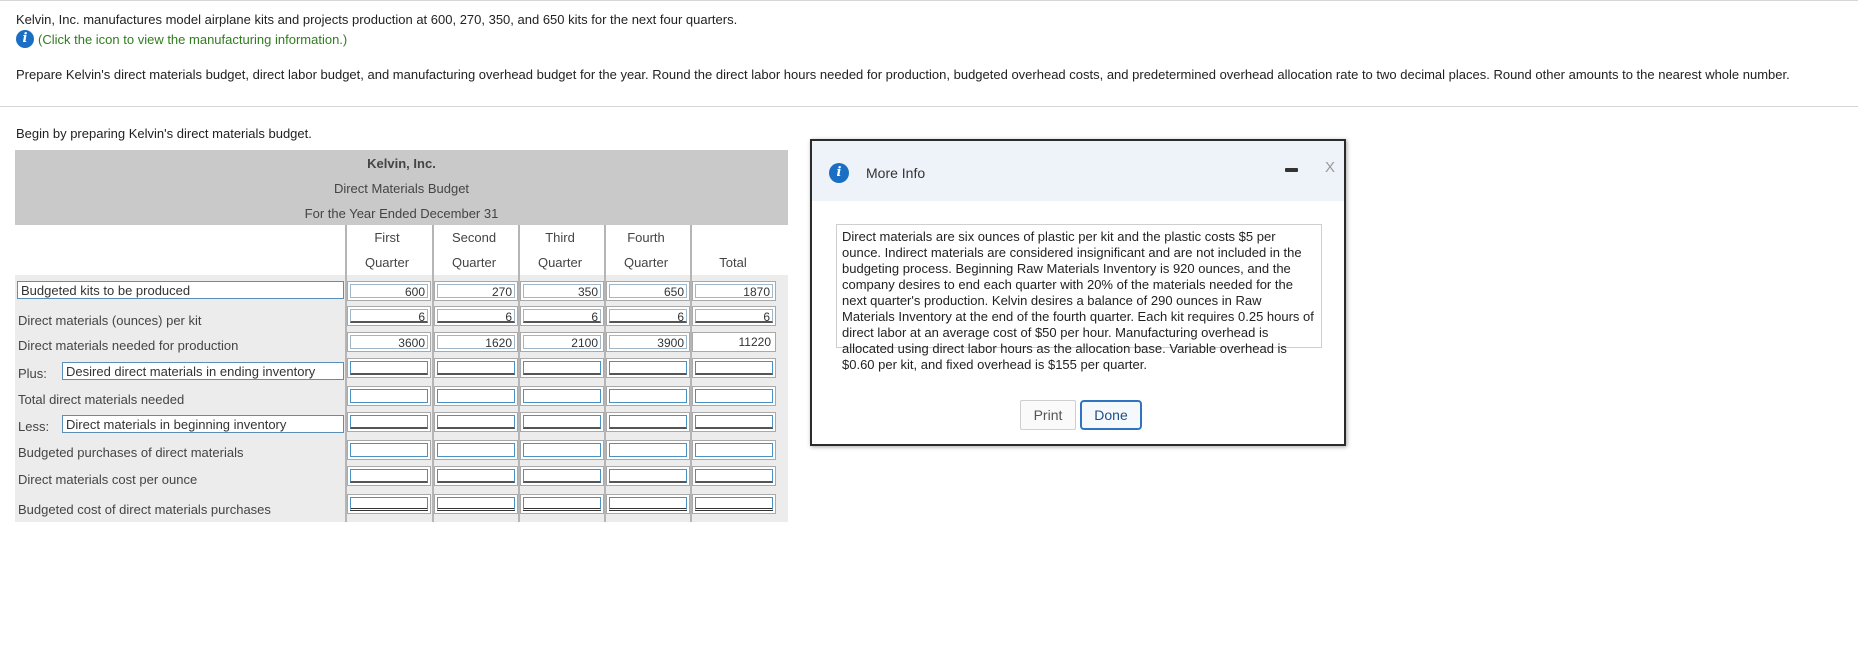  Describe the element at coordinates (476, 291) in the screenshot. I see `cell-r1-q2: 270` at that location.